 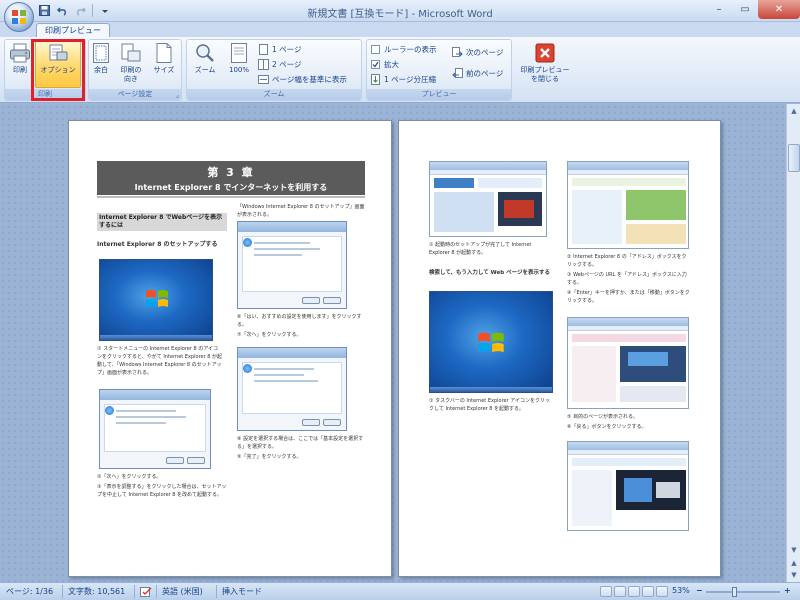 What do you see at coordinates (648, 591) in the screenshot?
I see `outline-view-icon` at bounding box center [648, 591].